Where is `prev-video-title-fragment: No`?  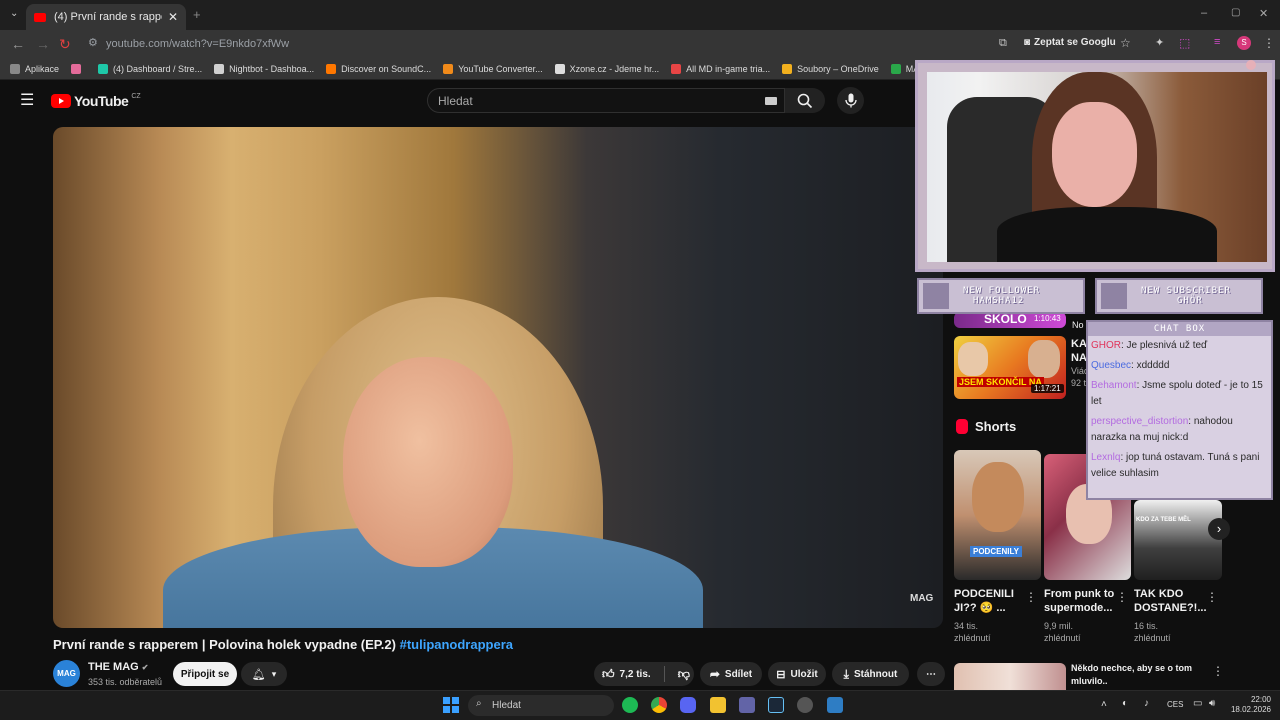 prev-video-title-fragment: No is located at coordinates (1078, 325).